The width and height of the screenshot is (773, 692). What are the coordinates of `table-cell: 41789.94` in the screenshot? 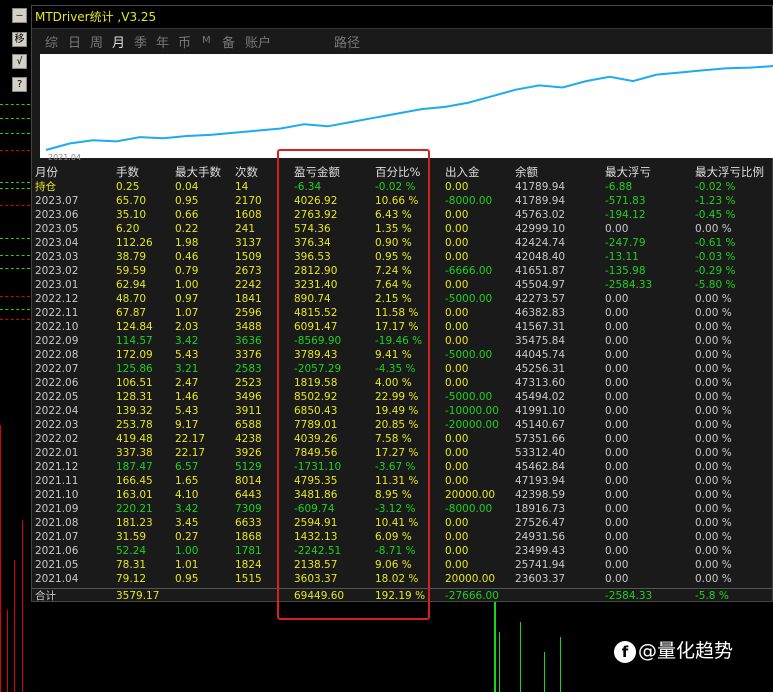 It's located at (540, 187).